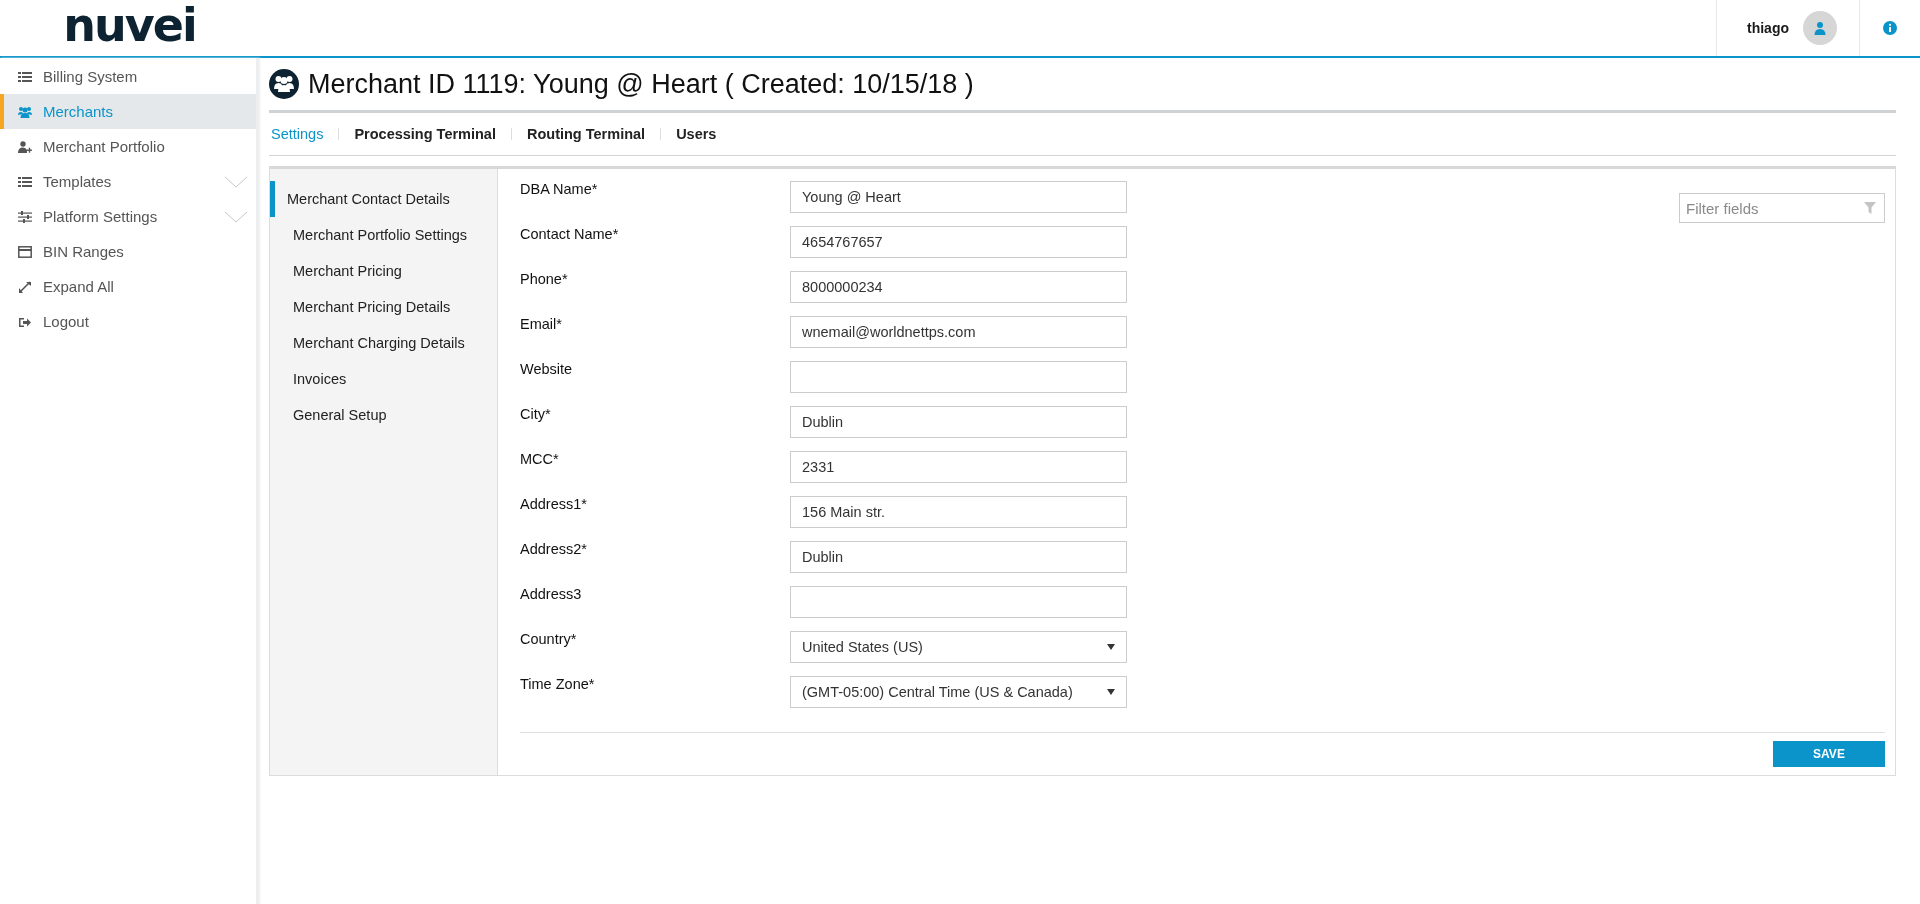 Image resolution: width=1920 pixels, height=904 pixels. Describe the element at coordinates (958, 332) in the screenshot. I see `input-field: wnemail@worldnettps.com` at that location.